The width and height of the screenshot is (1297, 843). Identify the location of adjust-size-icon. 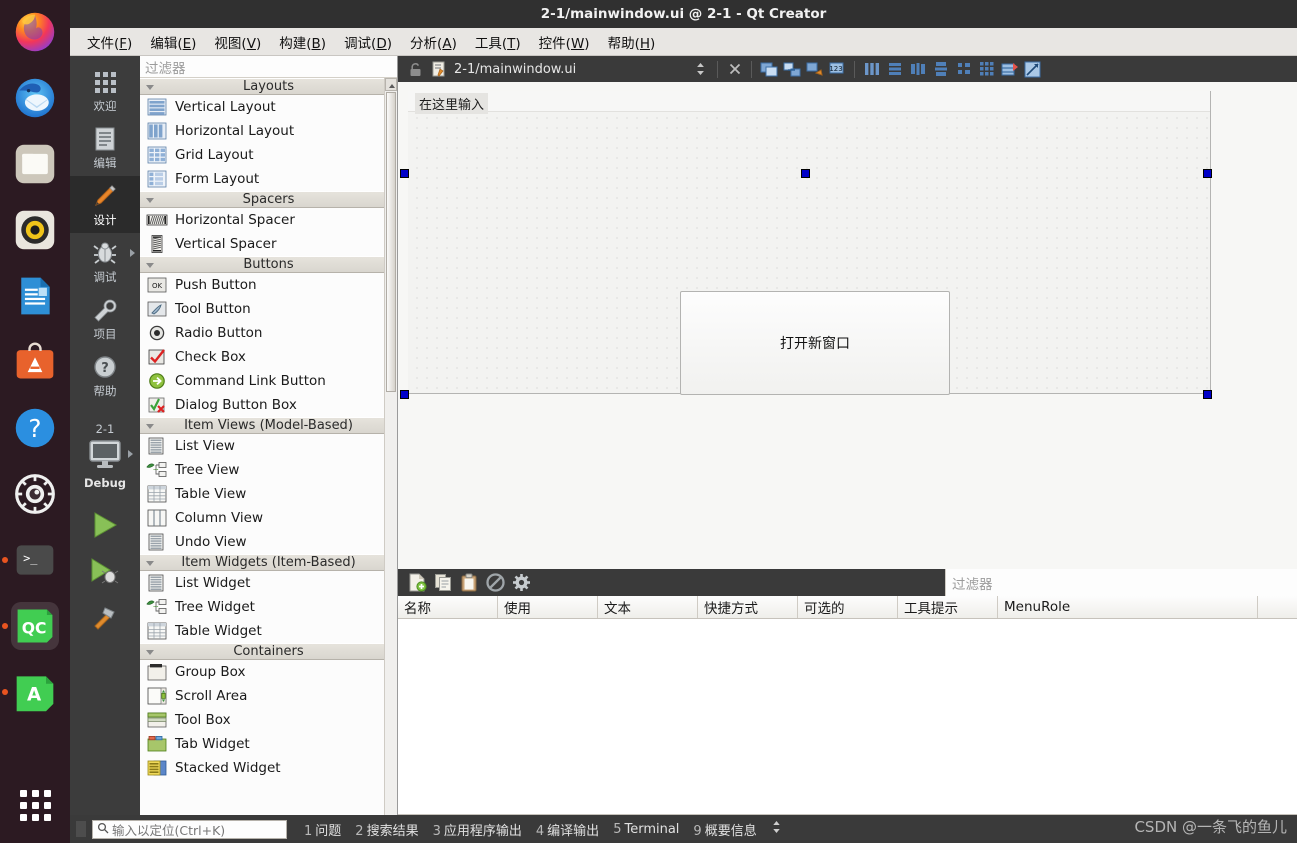
(1032, 69).